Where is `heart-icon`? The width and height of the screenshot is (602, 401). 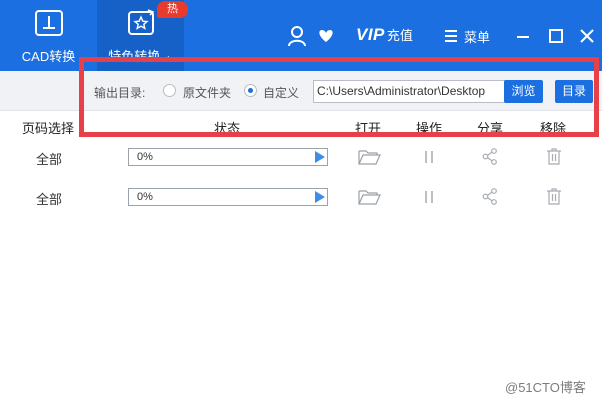 heart-icon is located at coordinates (326, 36).